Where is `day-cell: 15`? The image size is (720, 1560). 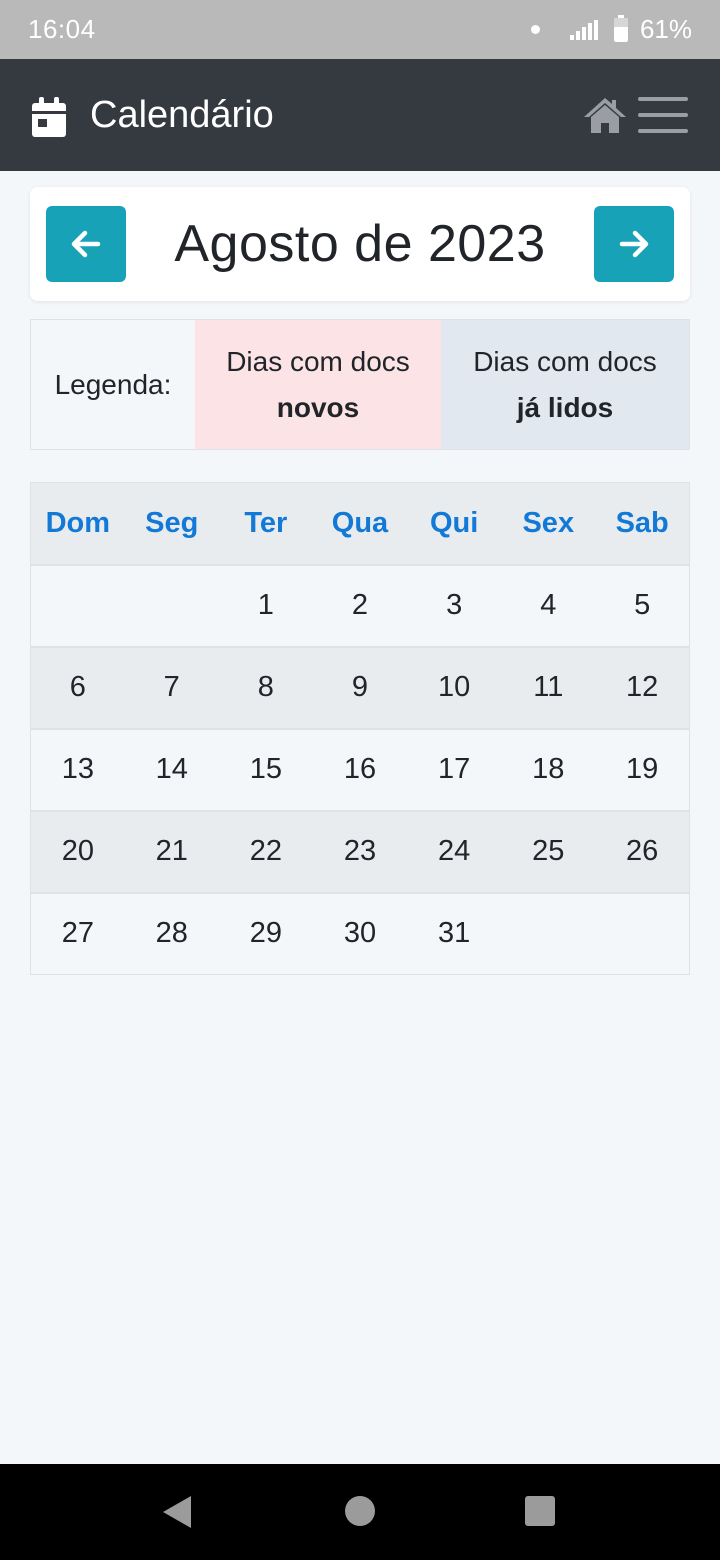 day-cell: 15 is located at coordinates (266, 770).